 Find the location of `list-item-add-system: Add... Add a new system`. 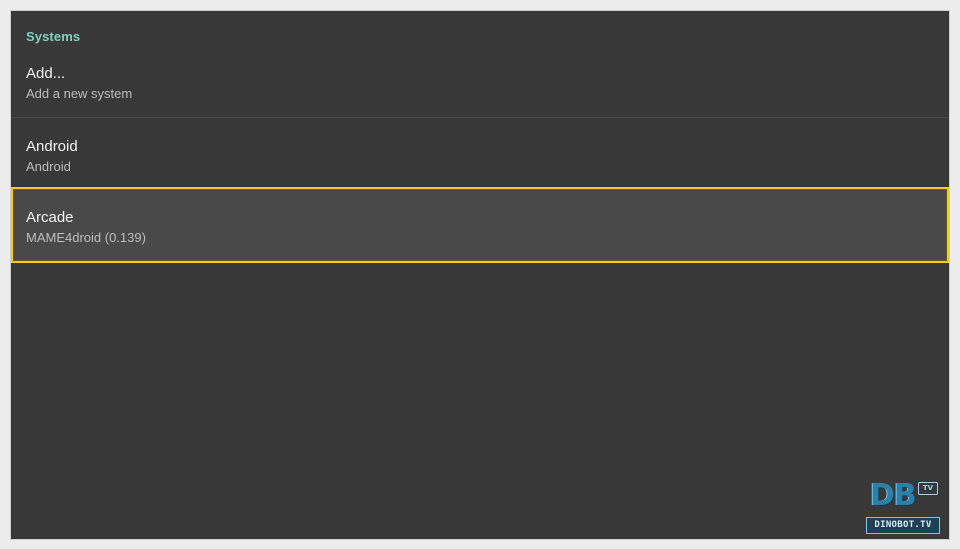

list-item-add-system: Add... Add a new system is located at coordinates (480, 90).